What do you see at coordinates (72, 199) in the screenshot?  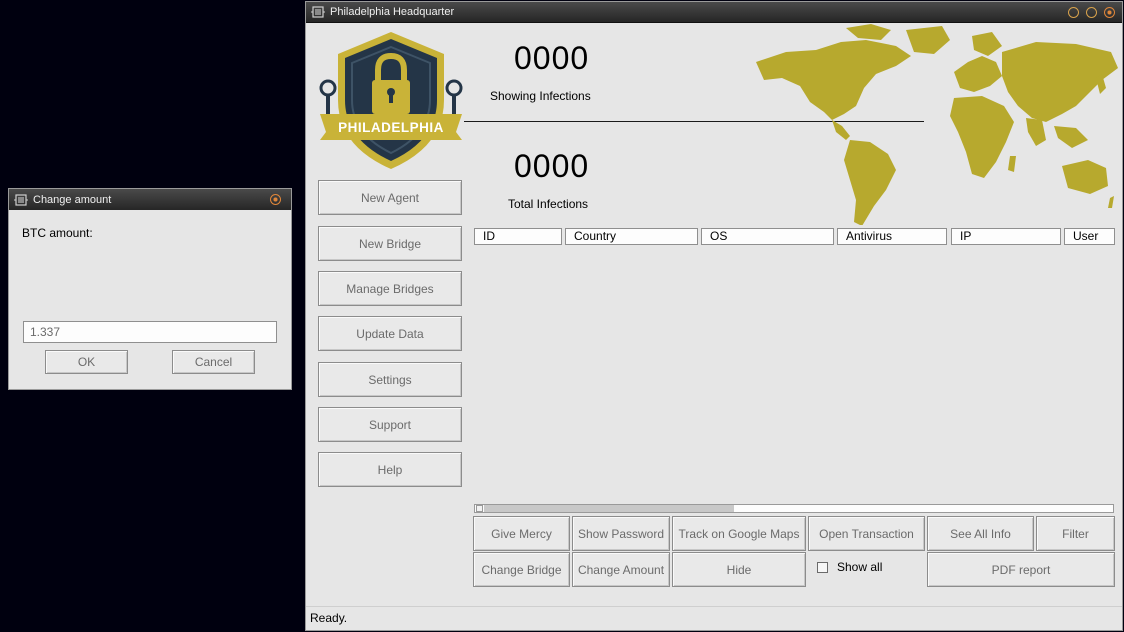 I see `dialog-title: Change amount` at bounding box center [72, 199].